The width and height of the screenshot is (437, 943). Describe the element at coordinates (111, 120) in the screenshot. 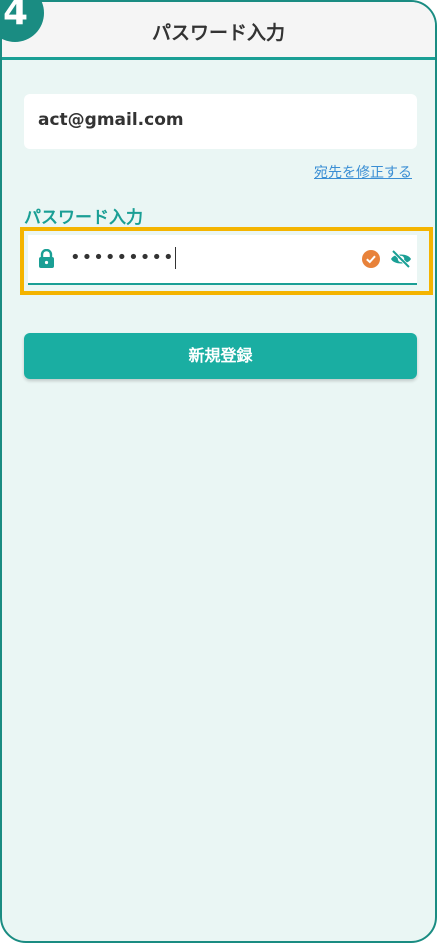

I see `email-value: act@gmail.com` at that location.